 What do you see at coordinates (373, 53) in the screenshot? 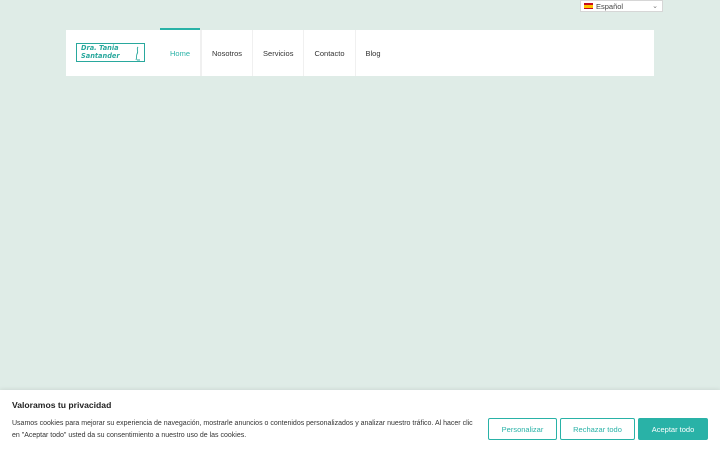
I see `nav-item-blog: Blog` at bounding box center [373, 53].